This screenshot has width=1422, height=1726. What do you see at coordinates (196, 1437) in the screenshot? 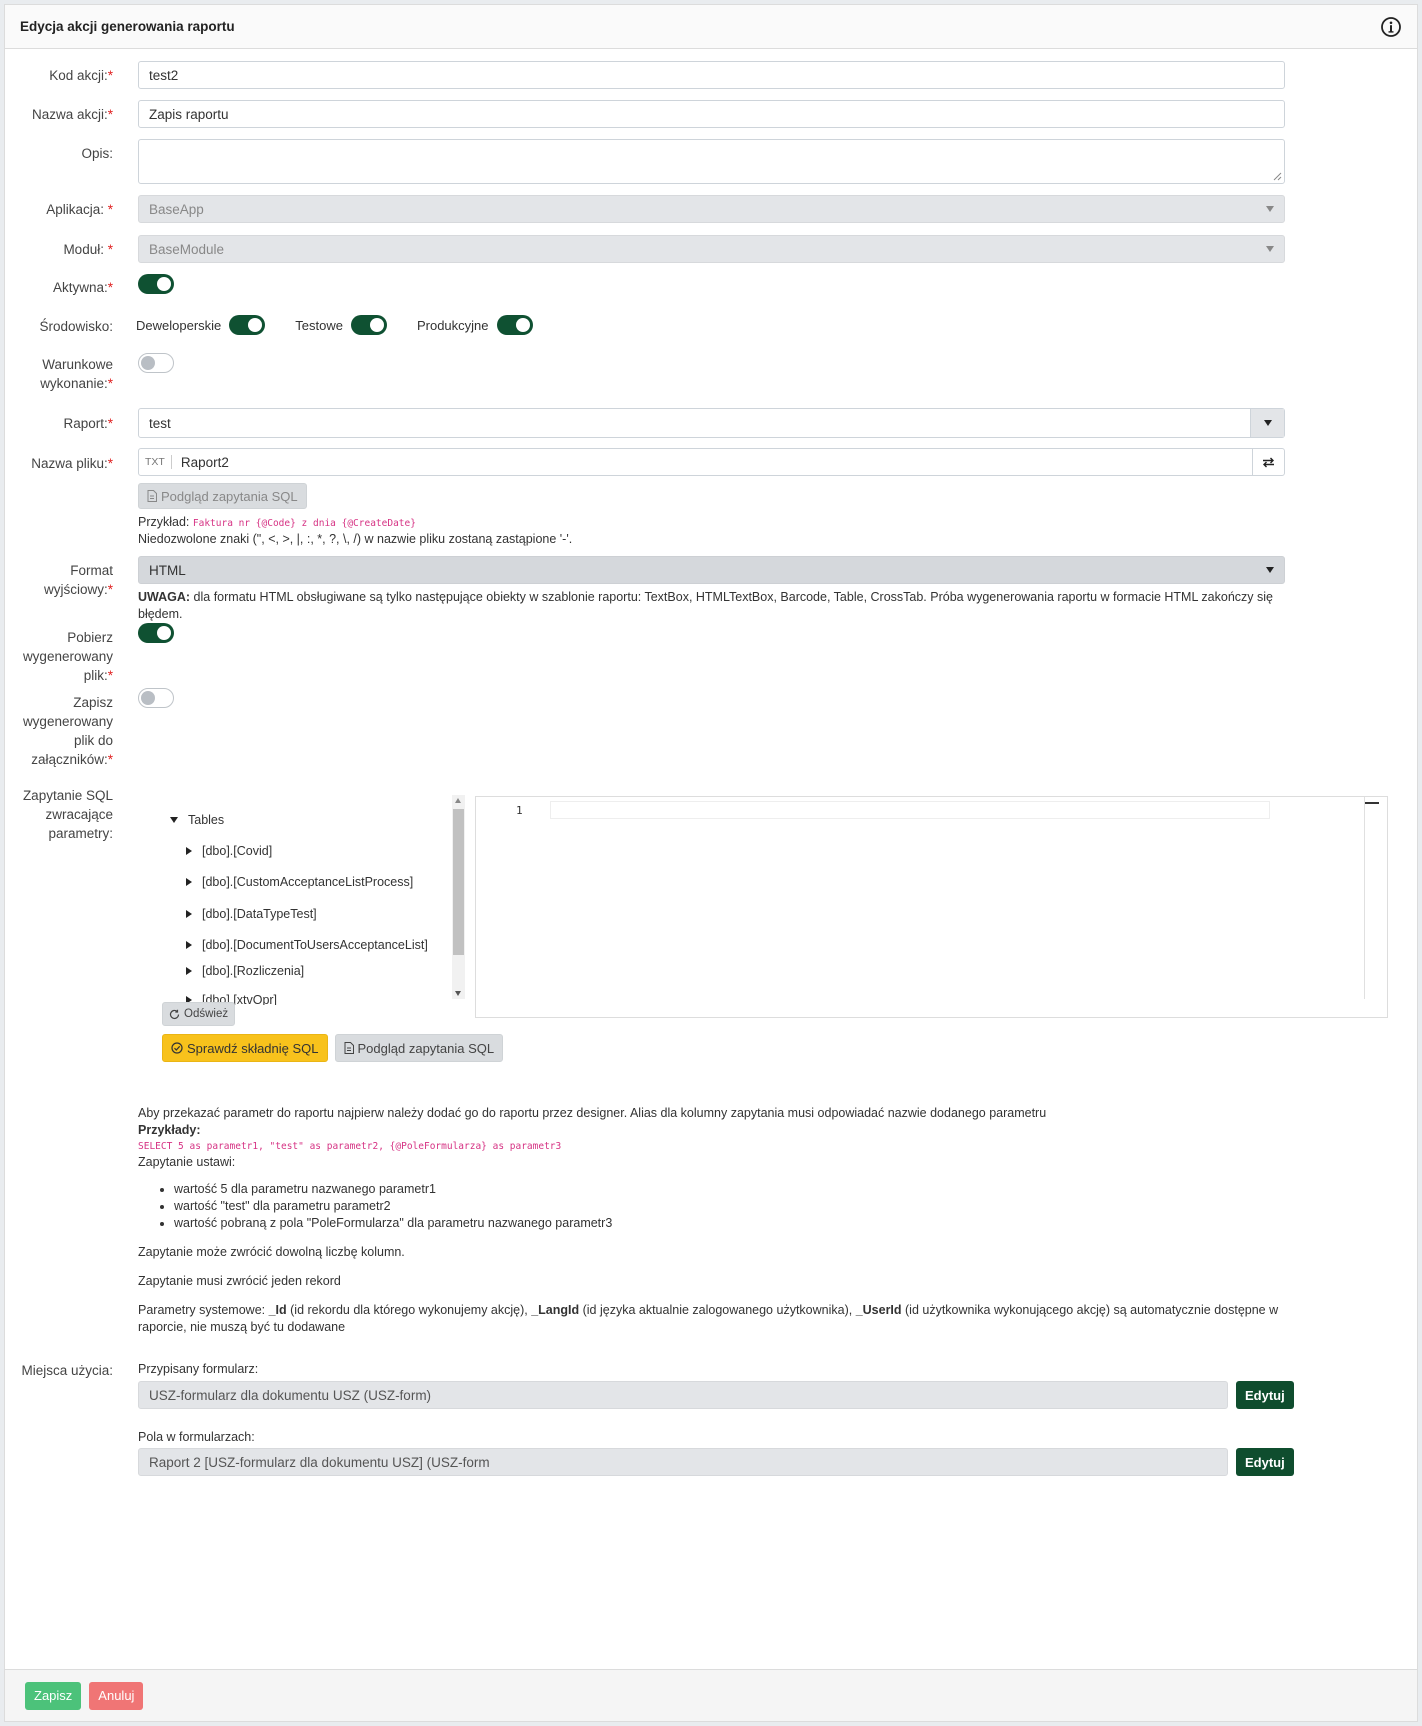
I see `fields-label: Pola w formularzach:` at bounding box center [196, 1437].